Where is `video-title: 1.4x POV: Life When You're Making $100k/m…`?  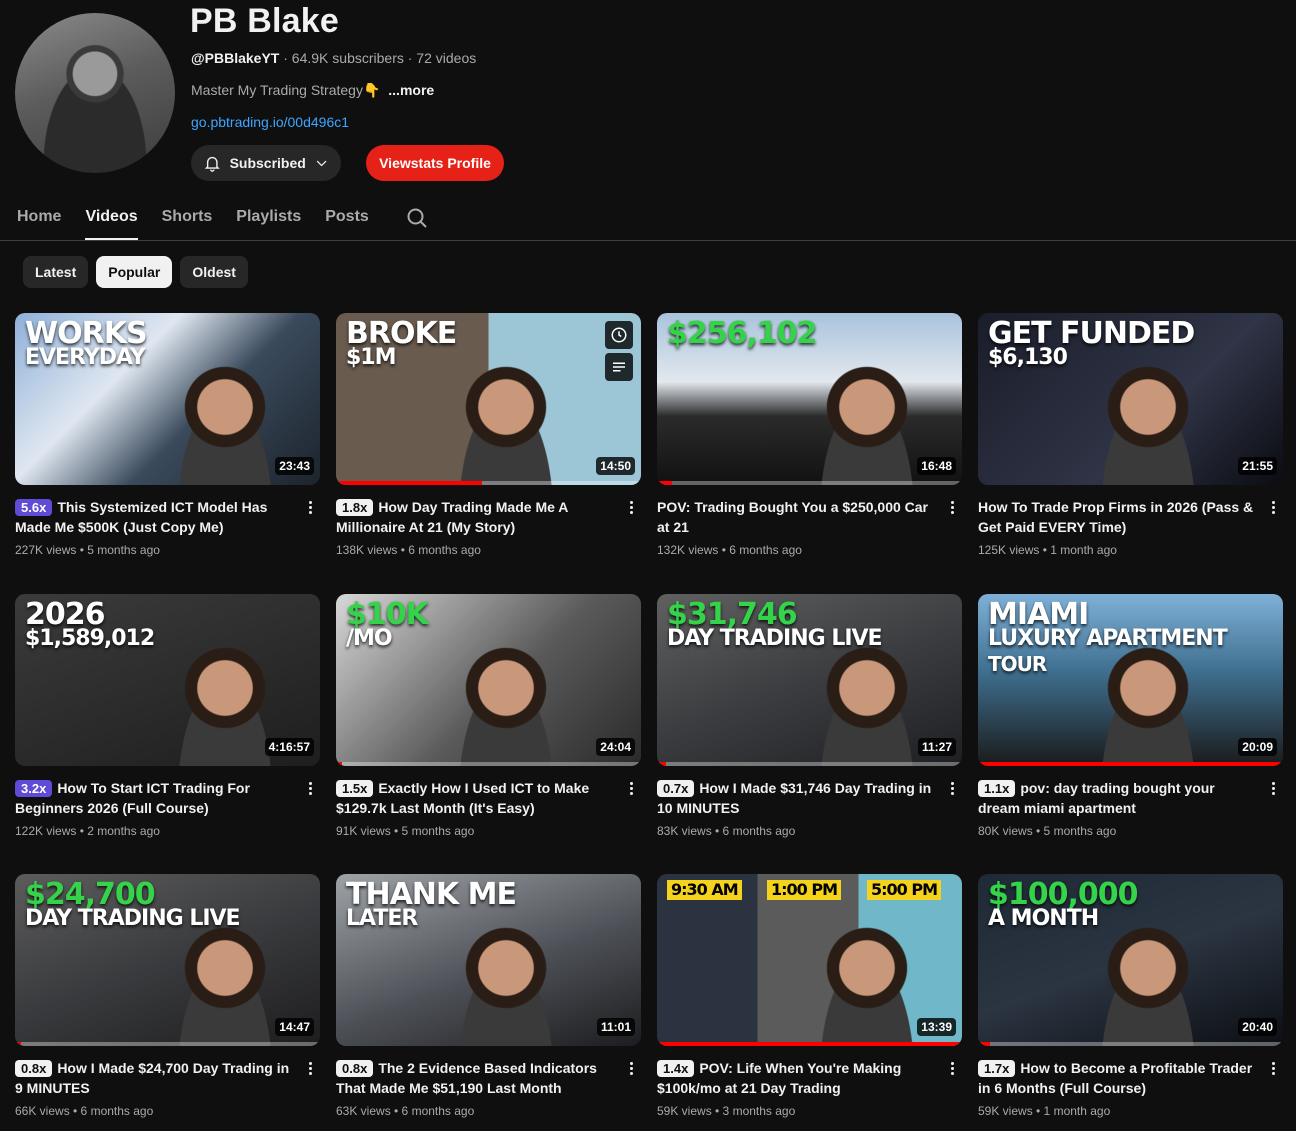 video-title: 1.4x POV: Life When You're Making $100k/m… is located at coordinates (798, 1078).